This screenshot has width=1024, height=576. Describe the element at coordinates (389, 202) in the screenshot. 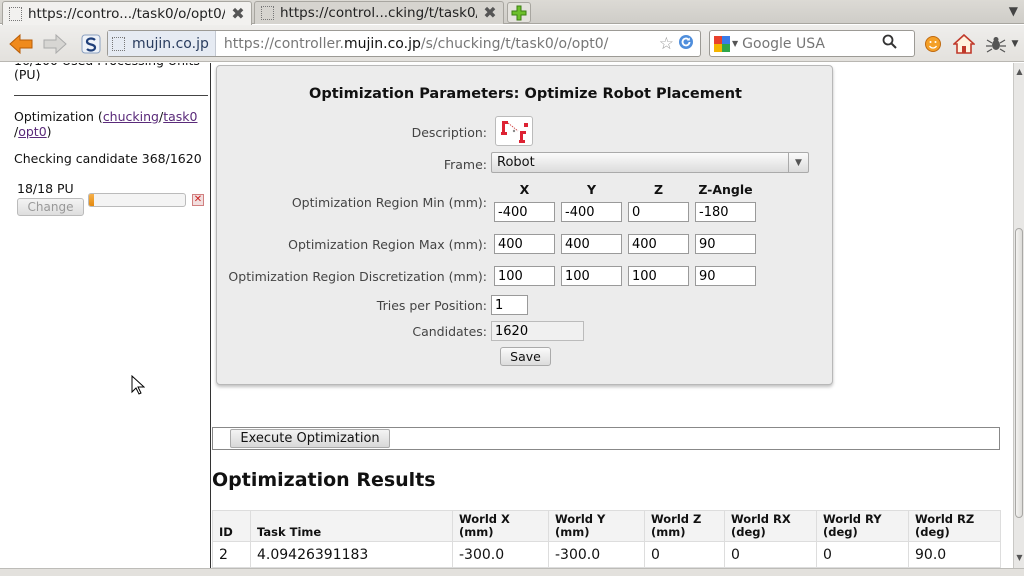

I see `region-min-label: Optimization Region Min (mm):` at that location.